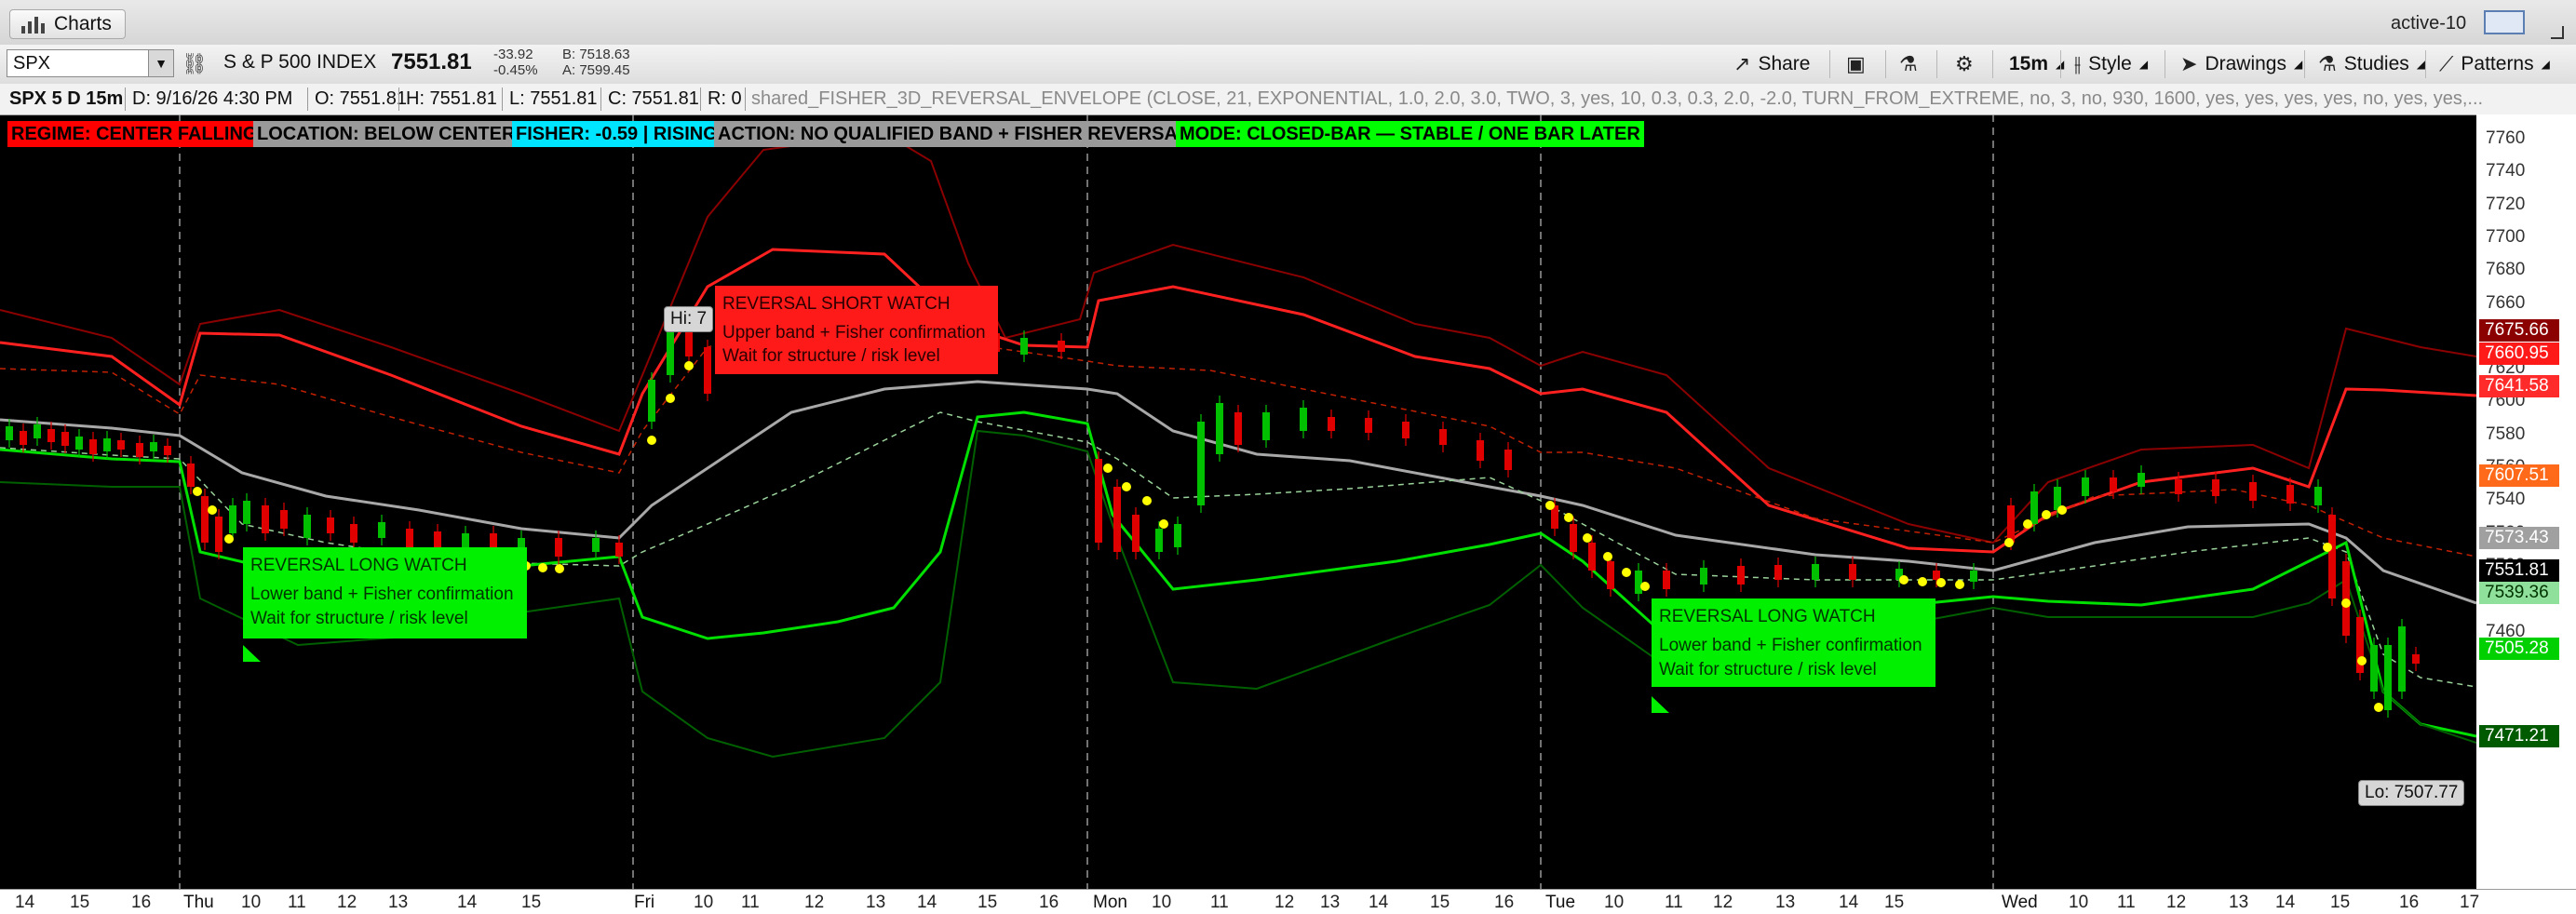  What do you see at coordinates (67, 24) in the screenshot?
I see `charts-tab: Charts` at bounding box center [67, 24].